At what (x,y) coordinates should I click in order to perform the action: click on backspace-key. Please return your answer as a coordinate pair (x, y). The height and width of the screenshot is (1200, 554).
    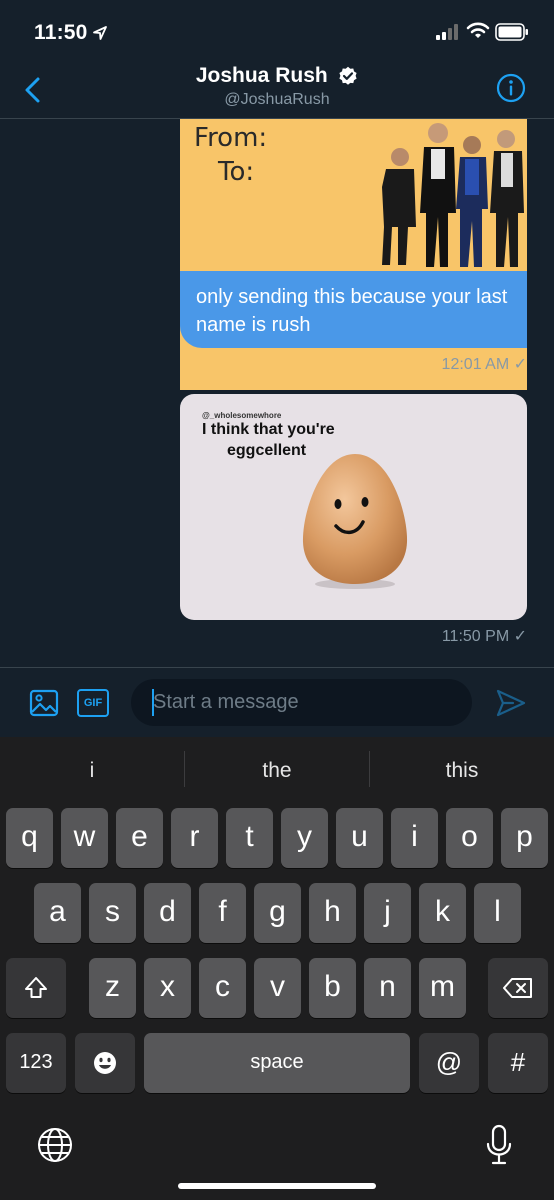
    Looking at the image, I should click on (518, 988).